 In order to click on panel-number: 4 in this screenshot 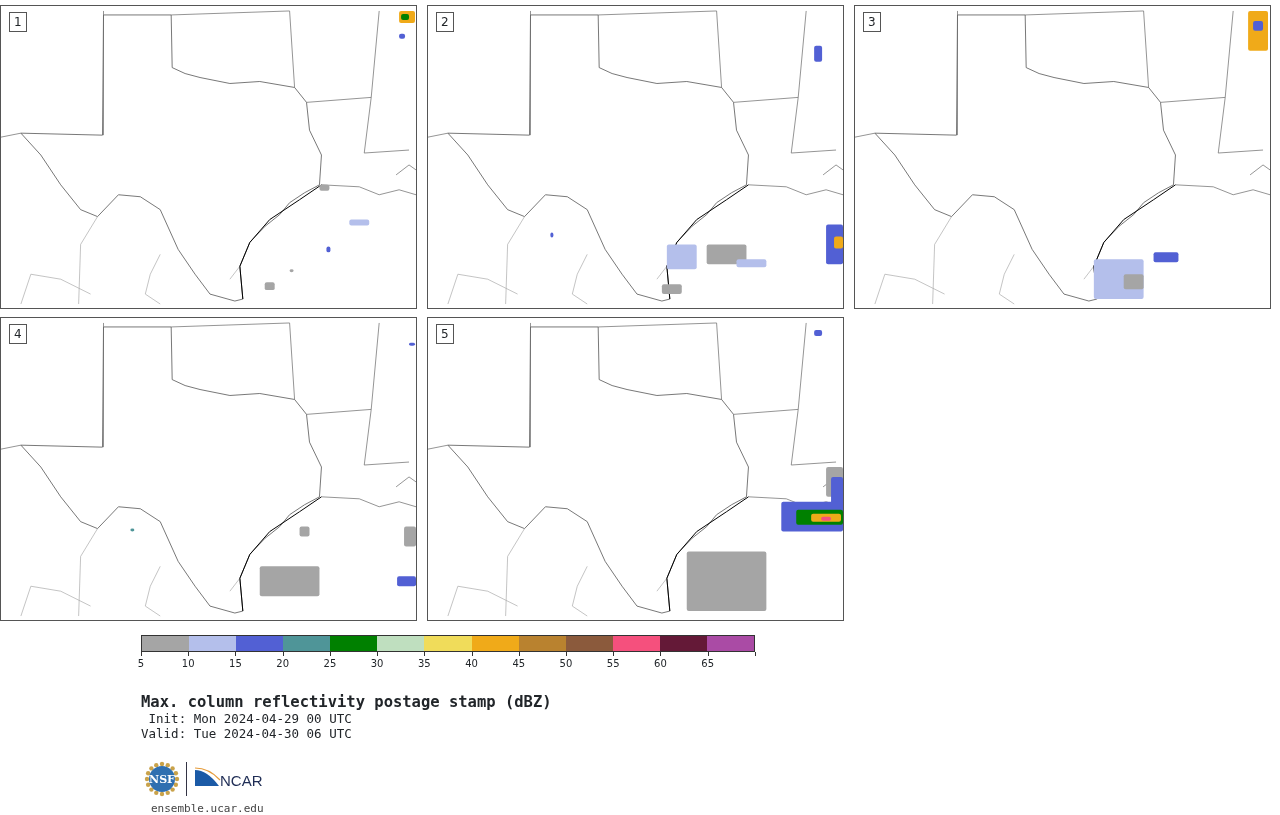, I will do `click(18, 334)`.